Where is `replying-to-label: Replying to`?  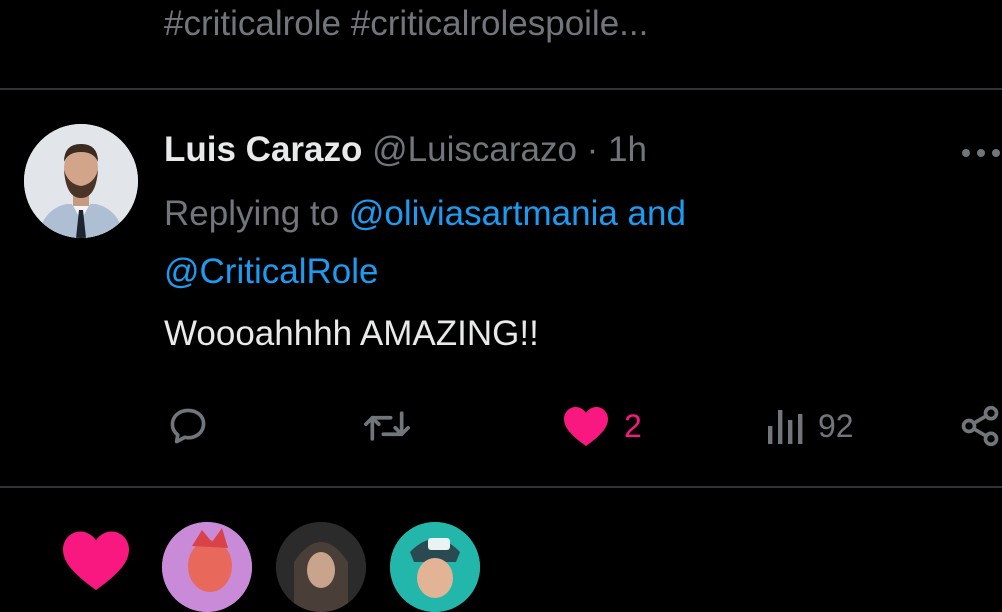
replying-to-label: Replying to is located at coordinates (252, 213).